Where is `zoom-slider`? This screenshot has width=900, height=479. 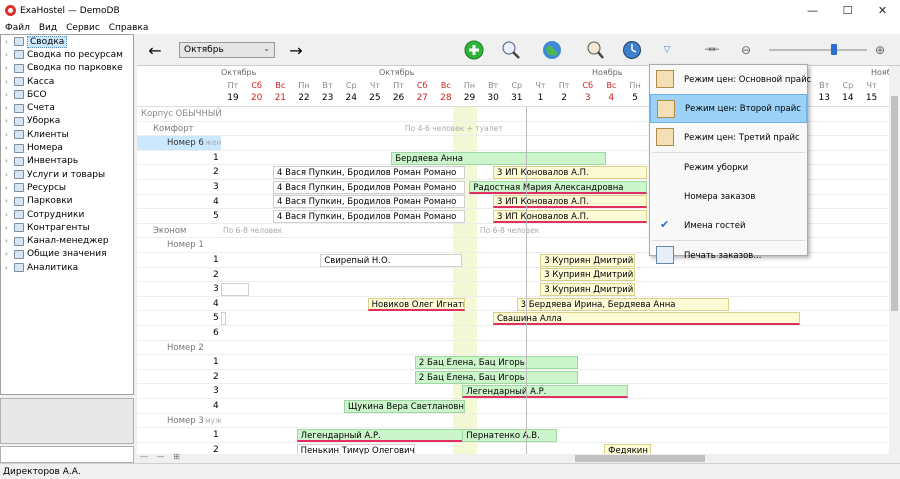
zoom-slider is located at coordinates (818, 50).